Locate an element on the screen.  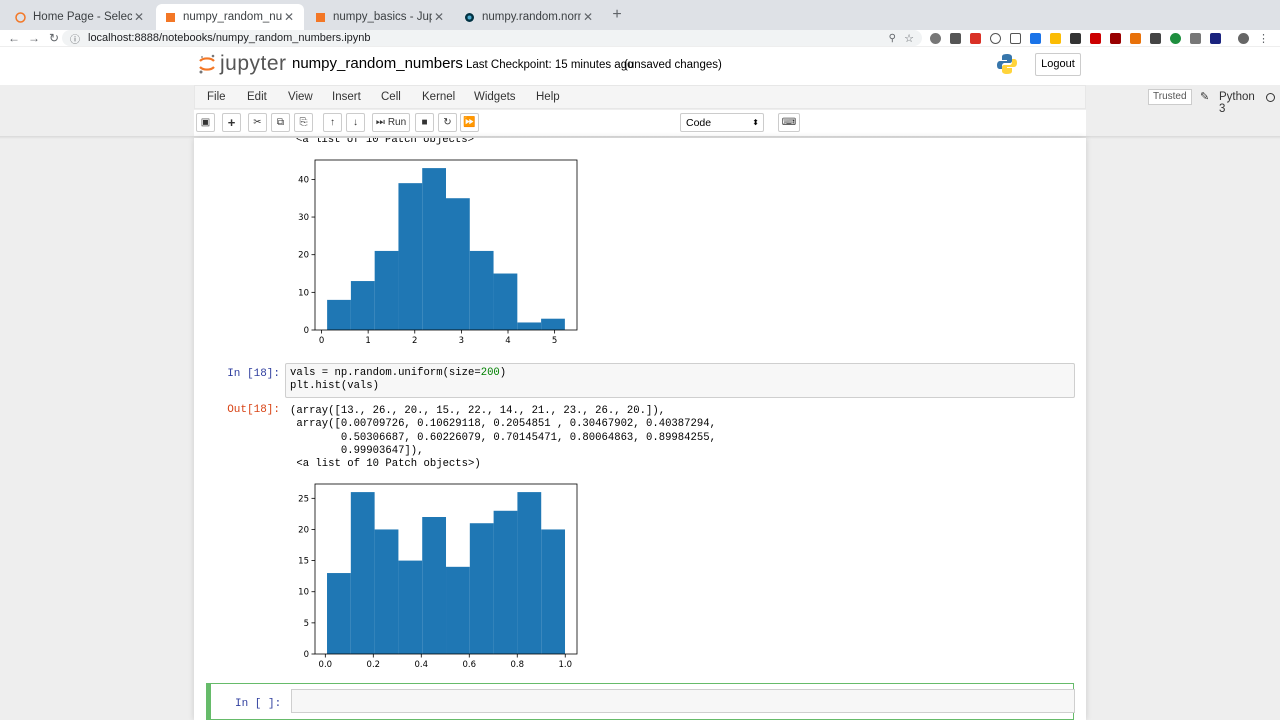
keyboard-icon: ⌨ is located at coordinates (789, 122).